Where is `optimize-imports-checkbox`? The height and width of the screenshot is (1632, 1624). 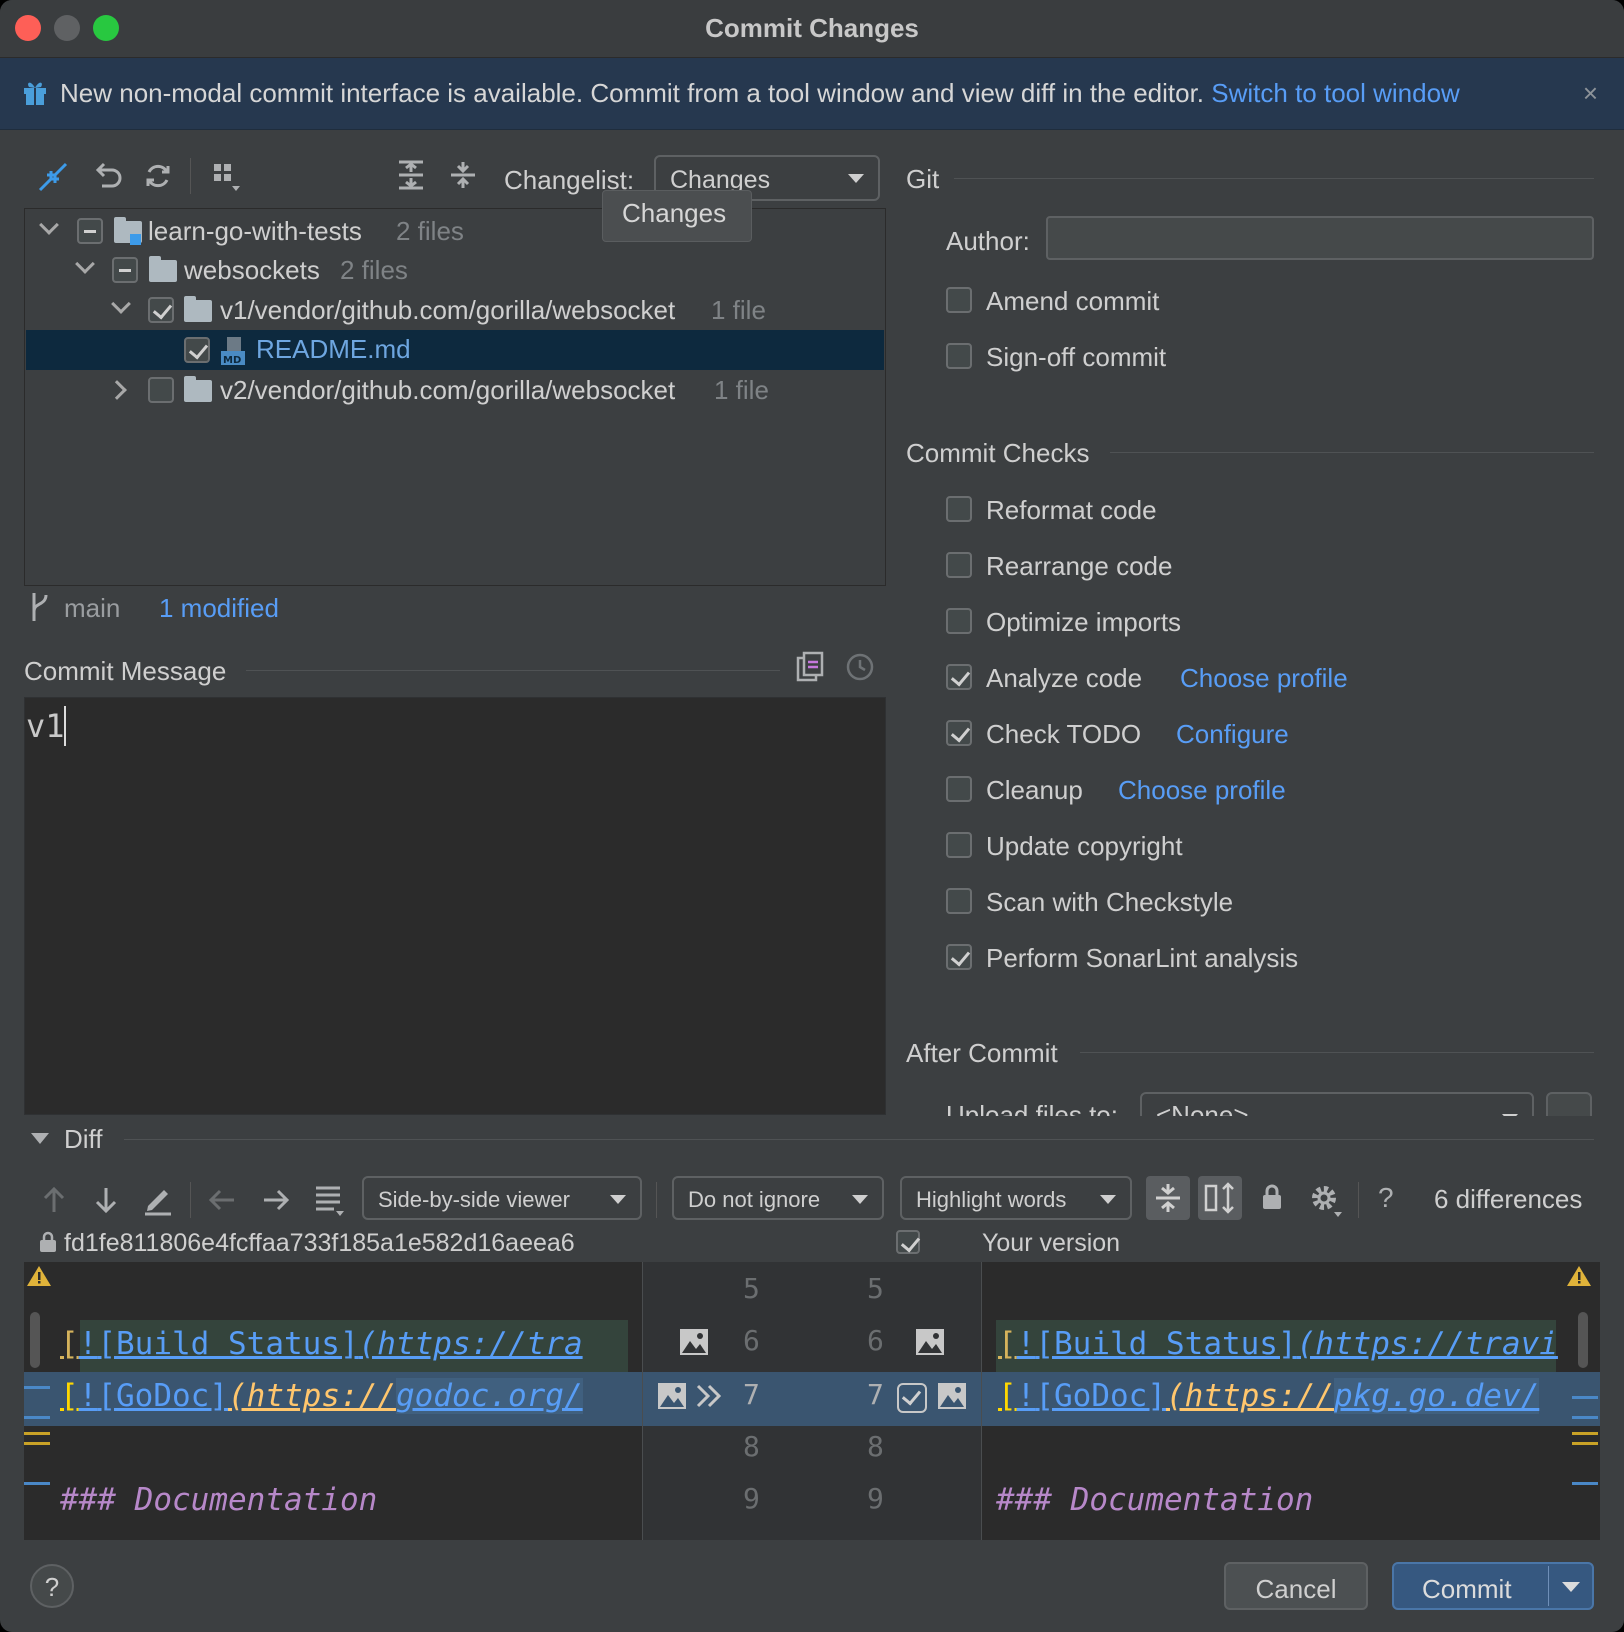 optimize-imports-checkbox is located at coordinates (959, 621).